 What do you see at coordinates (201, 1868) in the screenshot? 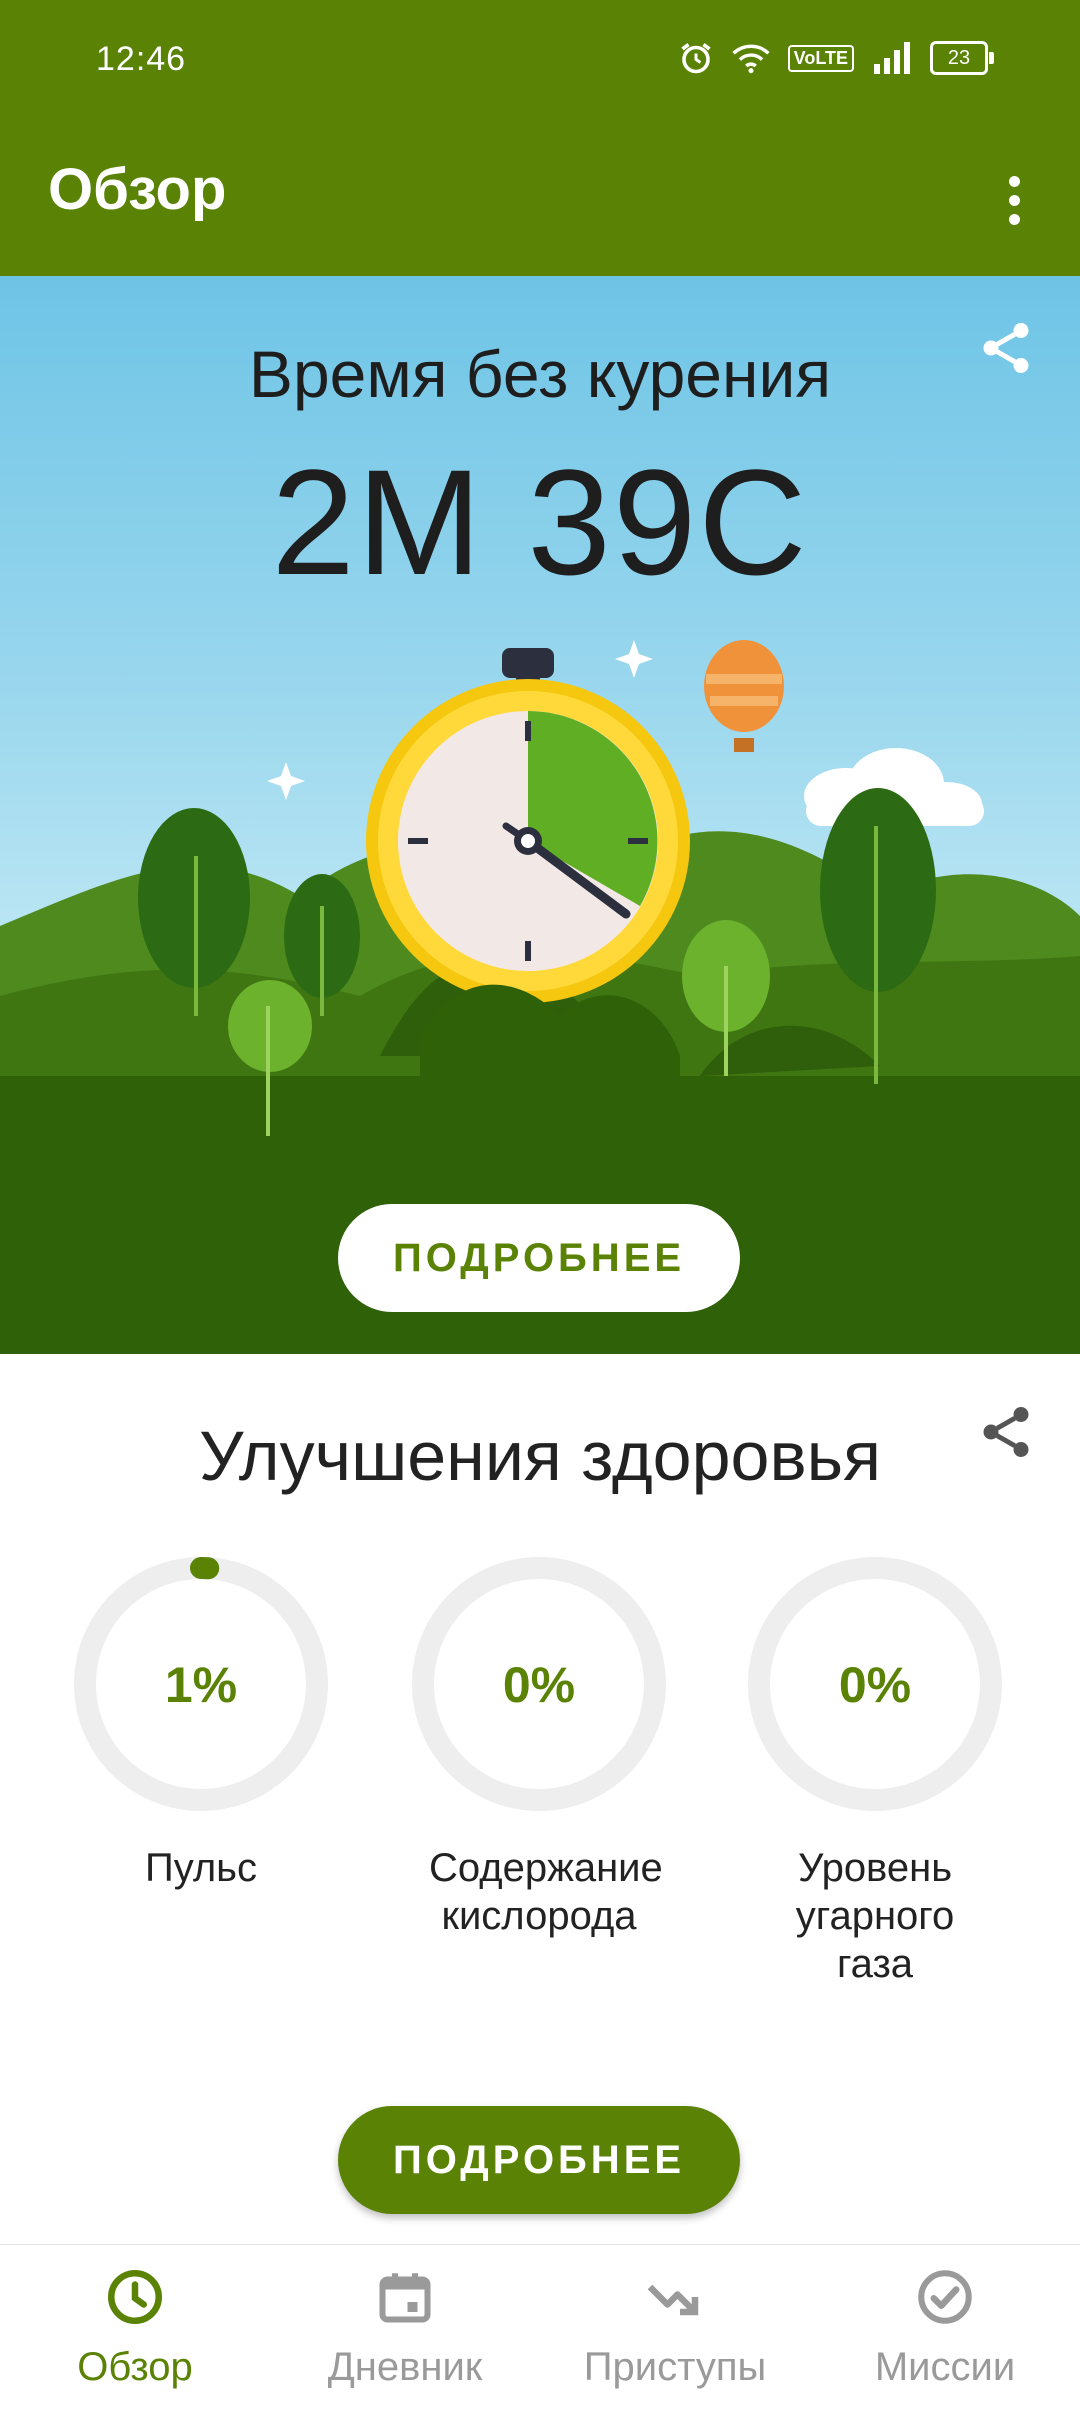
I see `pulse-label: Пульс` at bounding box center [201, 1868].